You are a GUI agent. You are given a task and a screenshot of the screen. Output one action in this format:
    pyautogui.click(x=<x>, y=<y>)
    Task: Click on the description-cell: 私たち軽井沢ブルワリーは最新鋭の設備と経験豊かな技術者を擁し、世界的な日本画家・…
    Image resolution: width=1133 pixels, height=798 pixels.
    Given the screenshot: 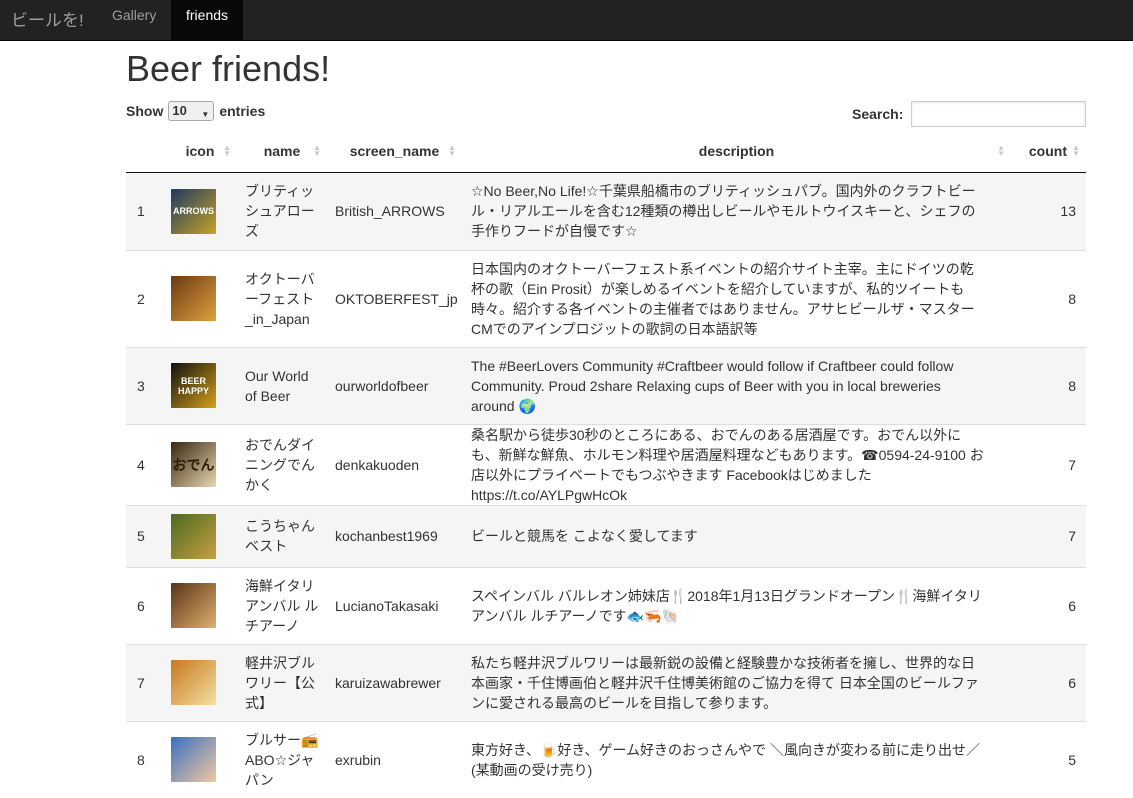 What is the action you would take?
    pyautogui.click(x=736, y=682)
    